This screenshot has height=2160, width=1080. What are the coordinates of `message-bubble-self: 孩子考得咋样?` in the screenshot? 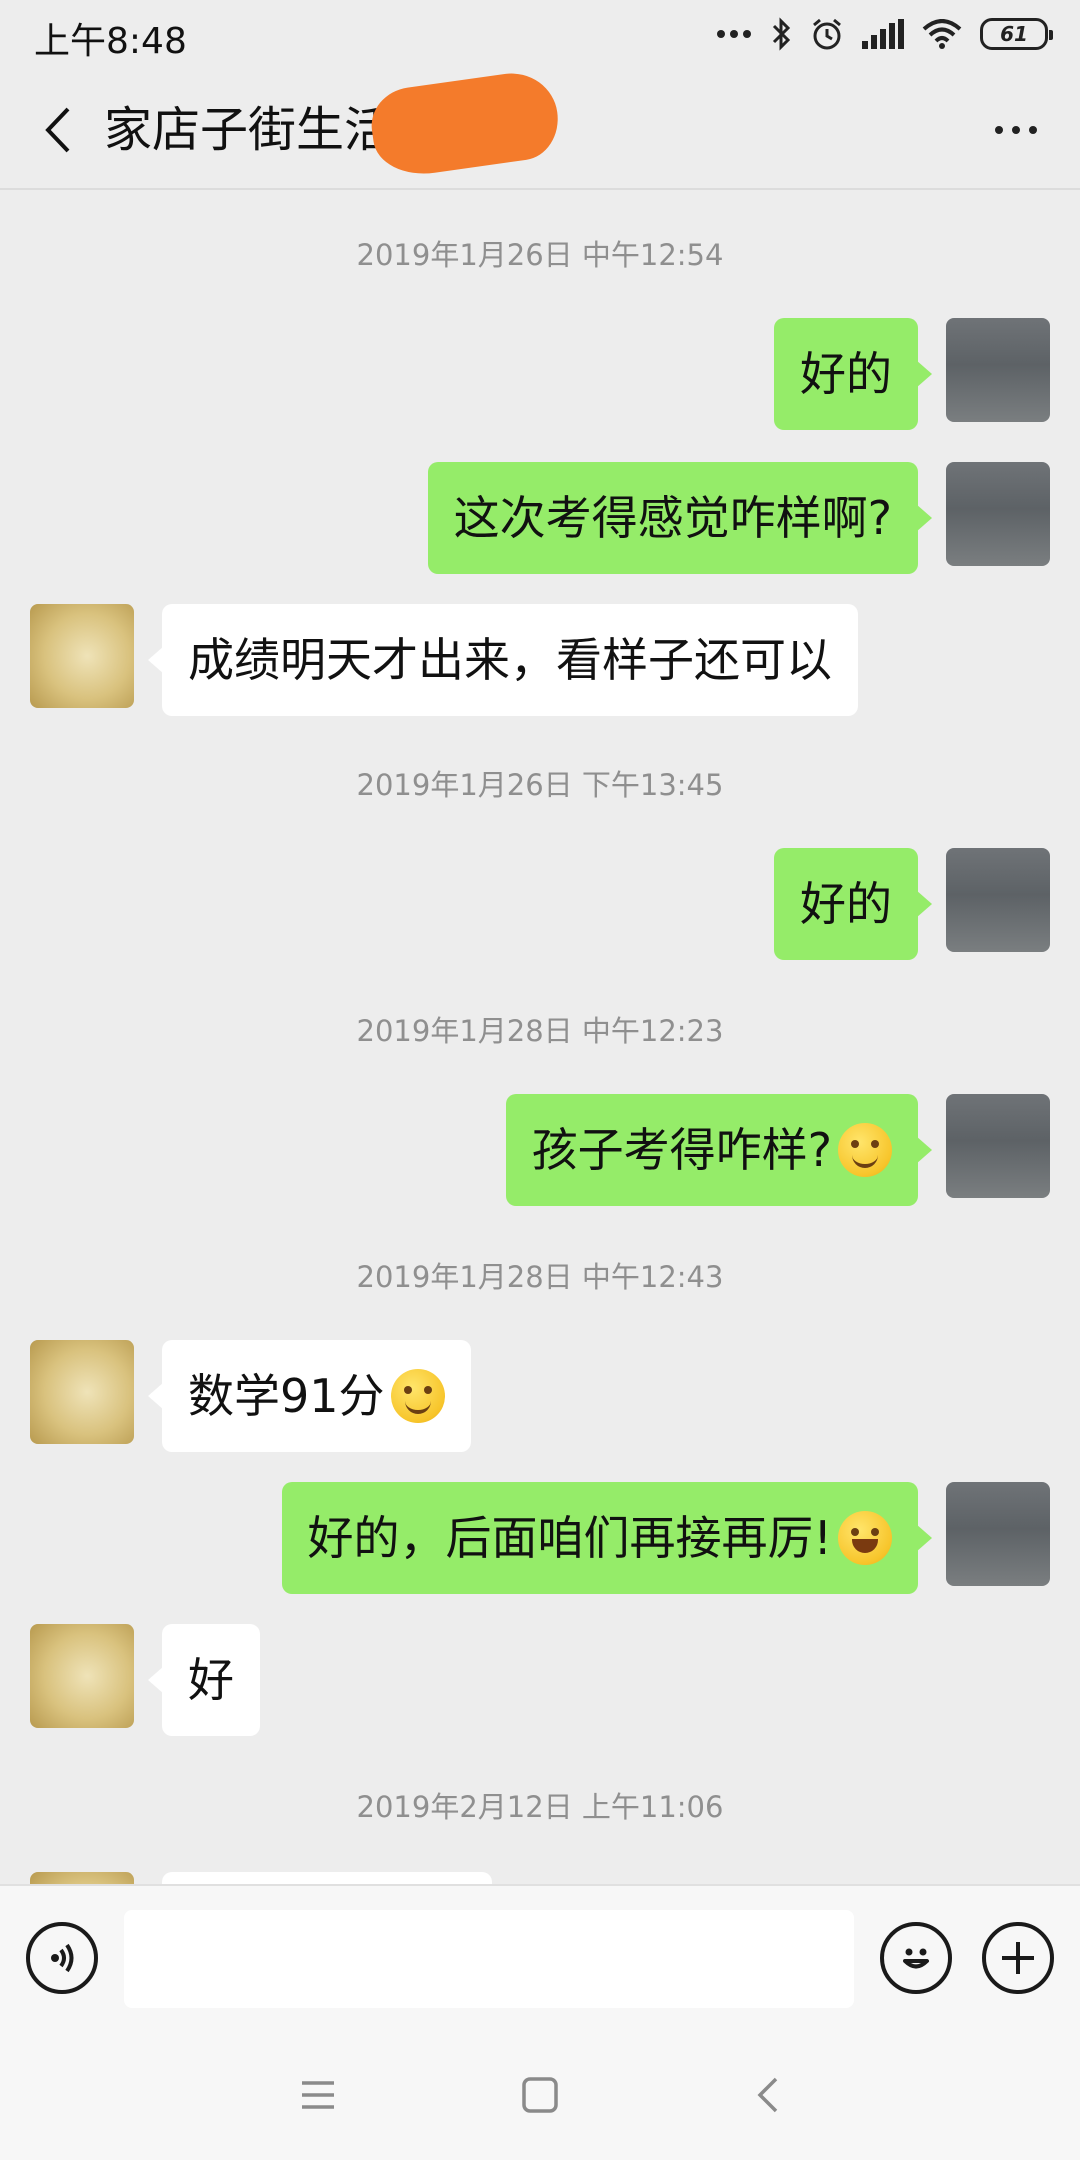 It's located at (719, 1150).